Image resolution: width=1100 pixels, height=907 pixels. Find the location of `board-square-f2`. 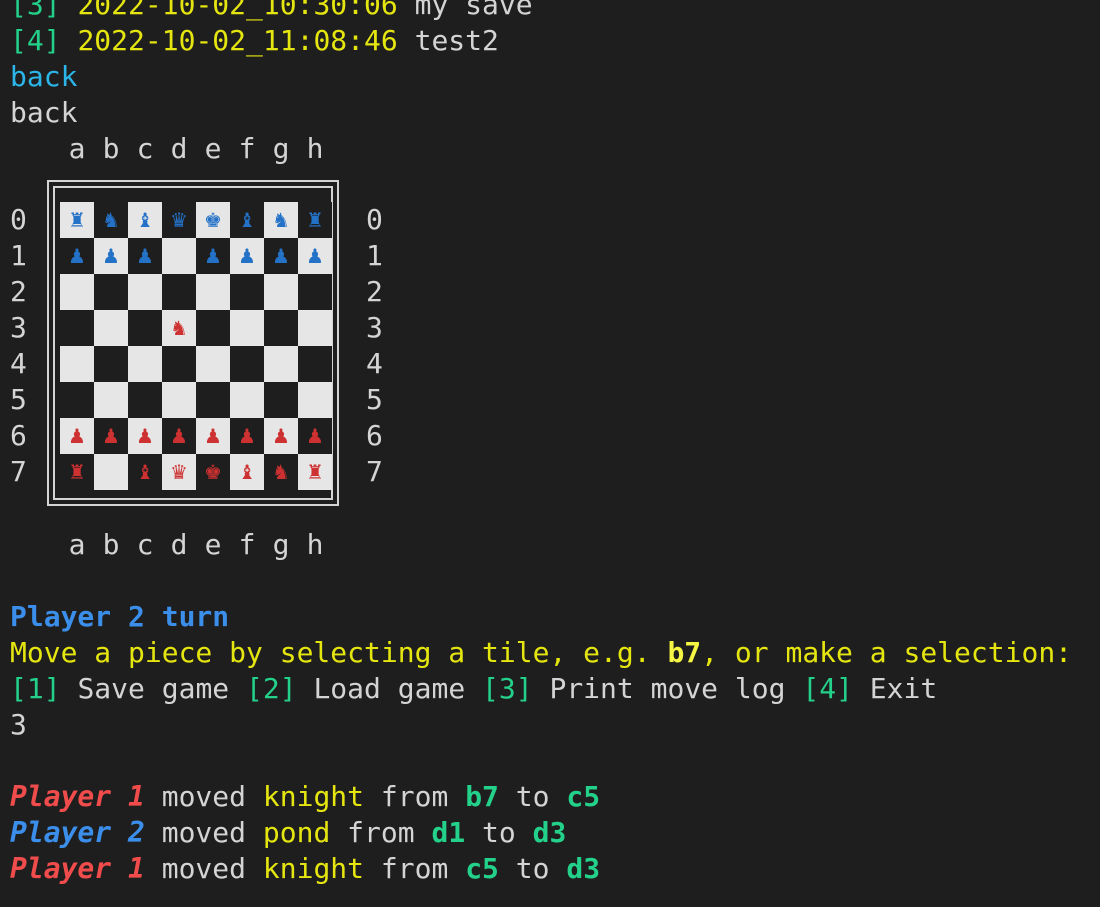

board-square-f2 is located at coordinates (247, 292).